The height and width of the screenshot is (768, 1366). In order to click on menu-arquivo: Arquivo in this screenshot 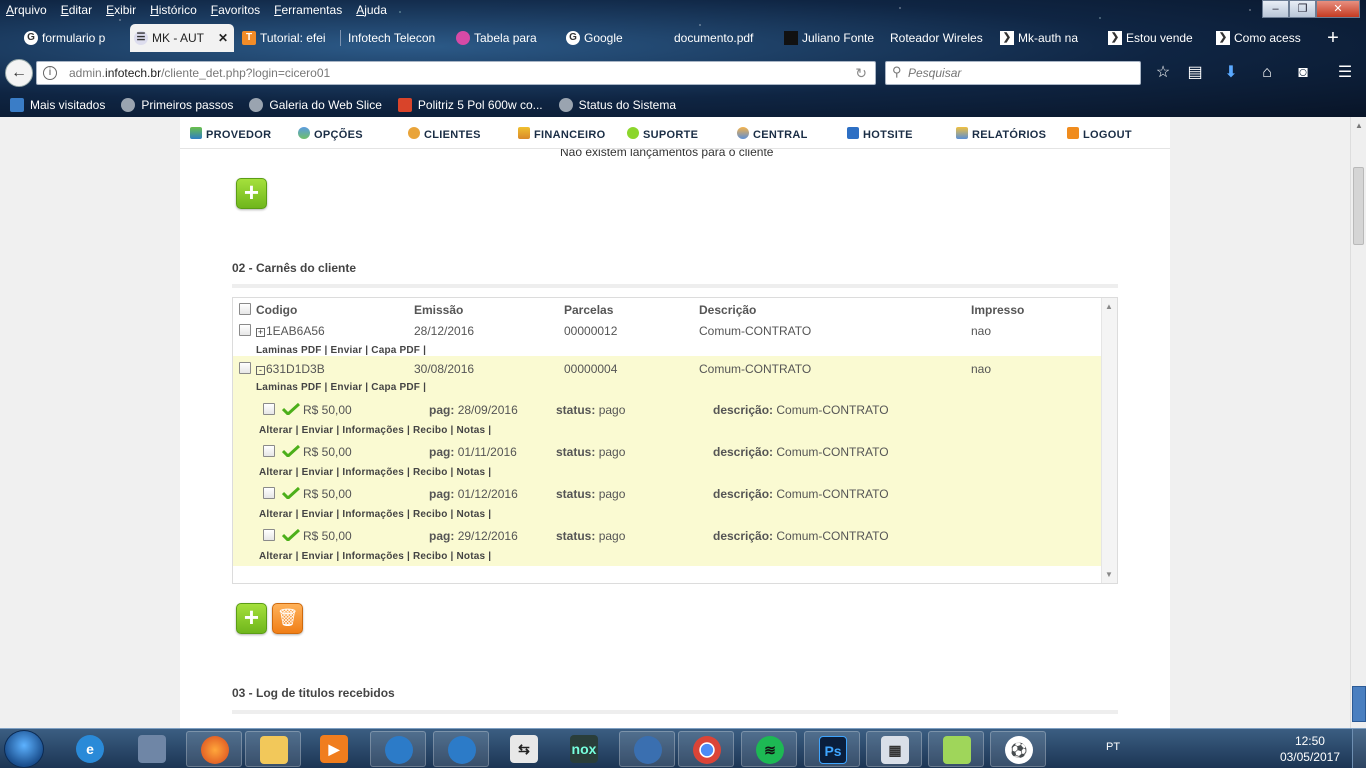, I will do `click(26, 10)`.